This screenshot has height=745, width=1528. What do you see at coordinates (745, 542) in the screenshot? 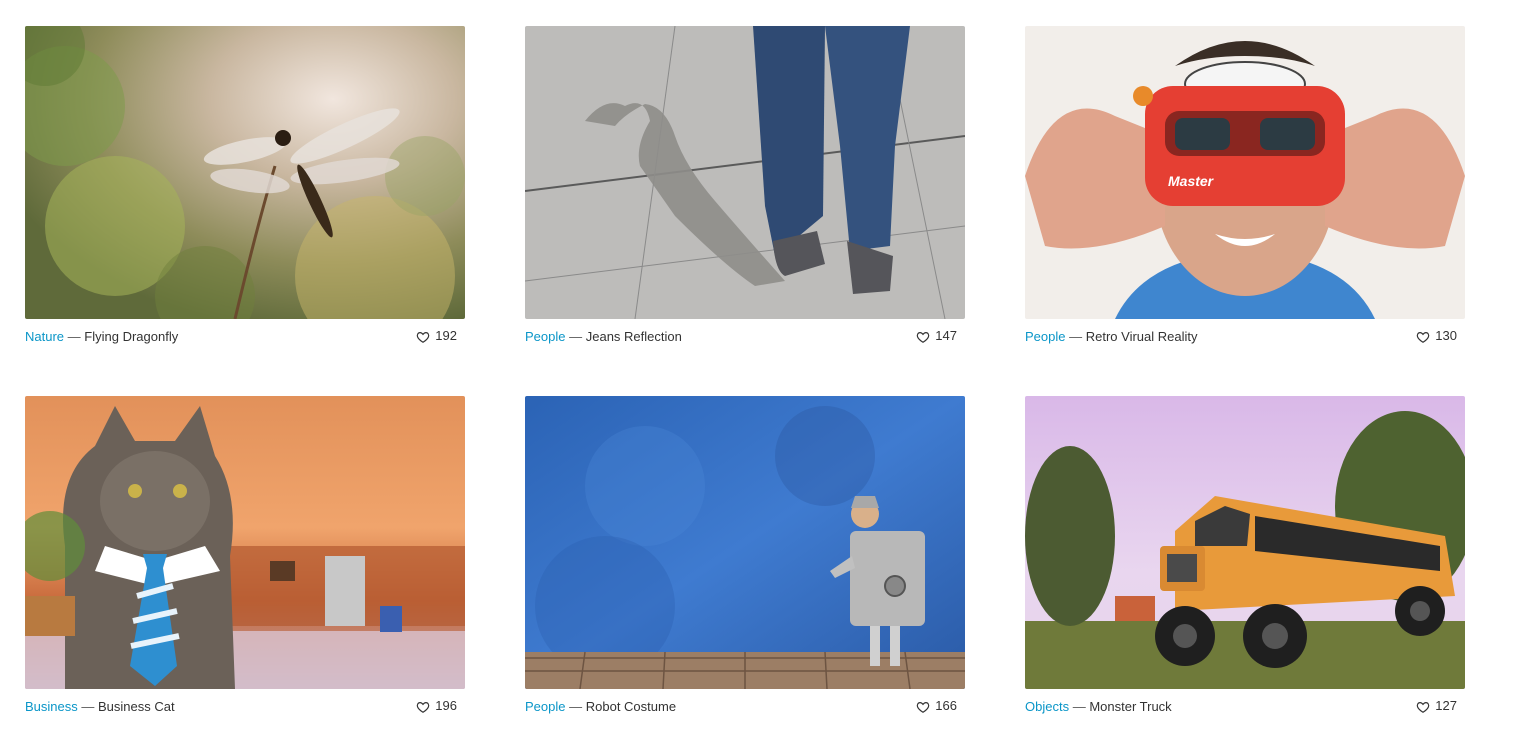
I see `robot-costume-photo` at bounding box center [745, 542].